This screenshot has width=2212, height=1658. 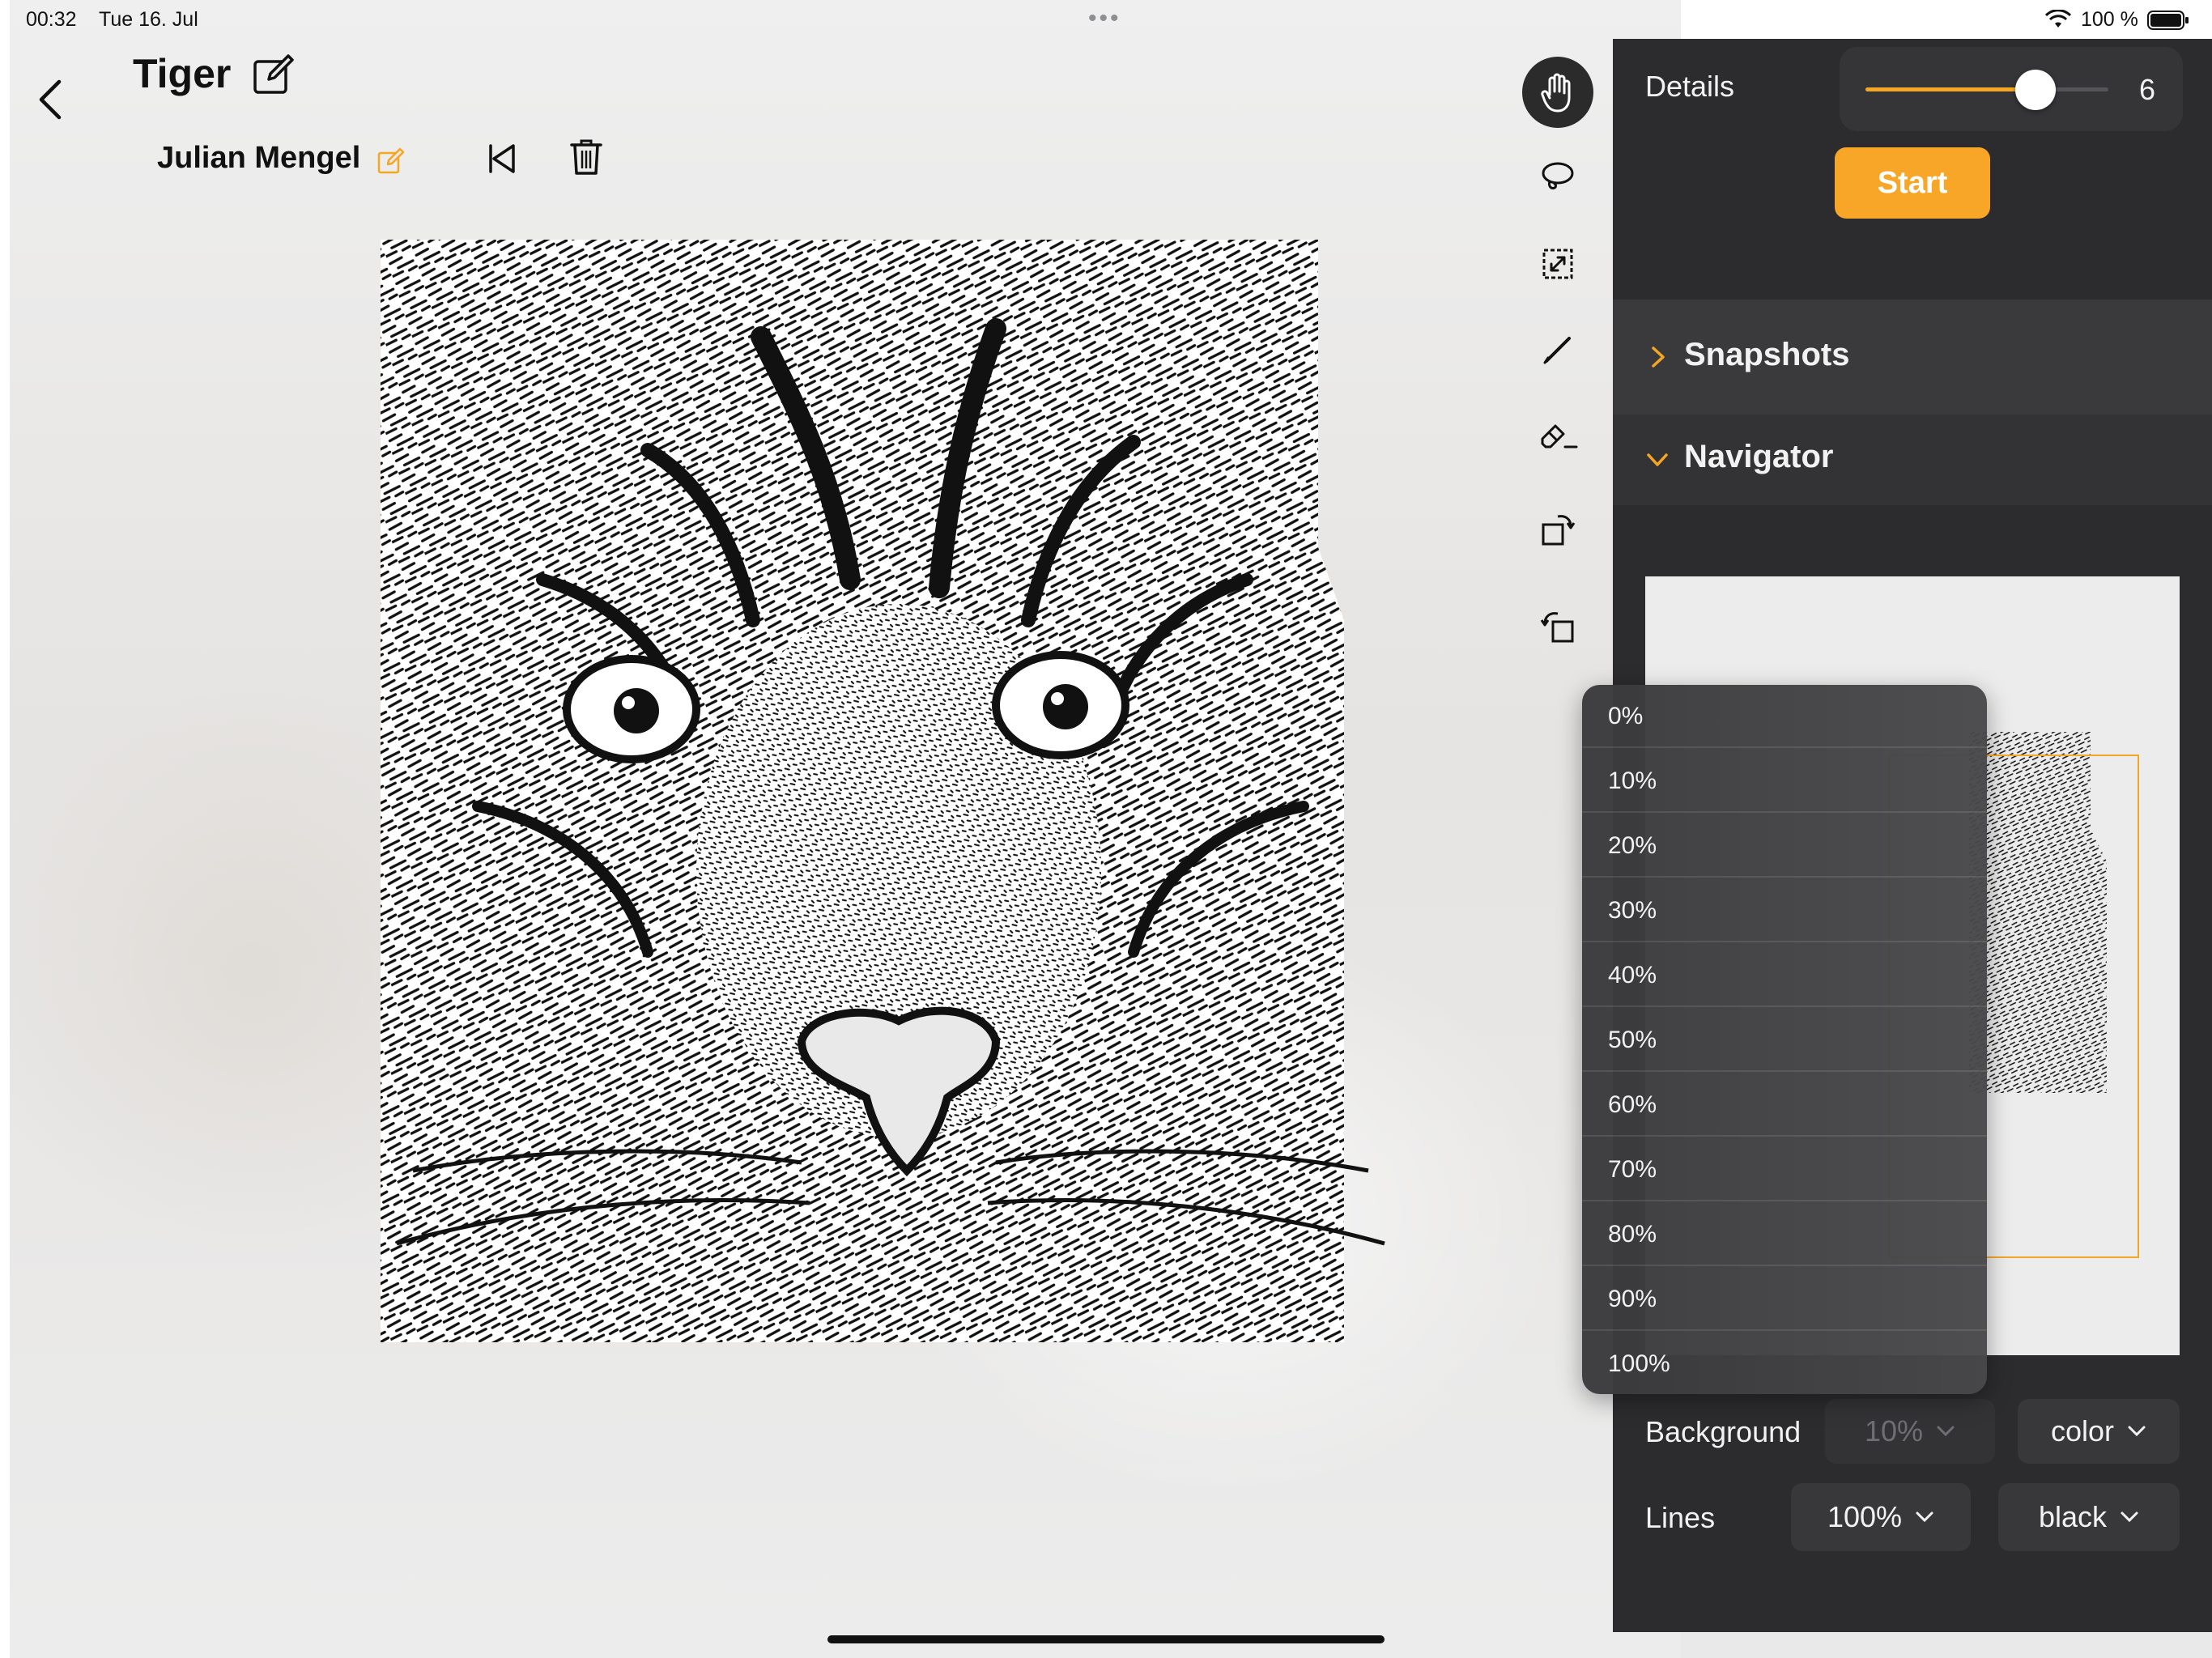 I want to click on details-label: Details, so click(x=1690, y=86).